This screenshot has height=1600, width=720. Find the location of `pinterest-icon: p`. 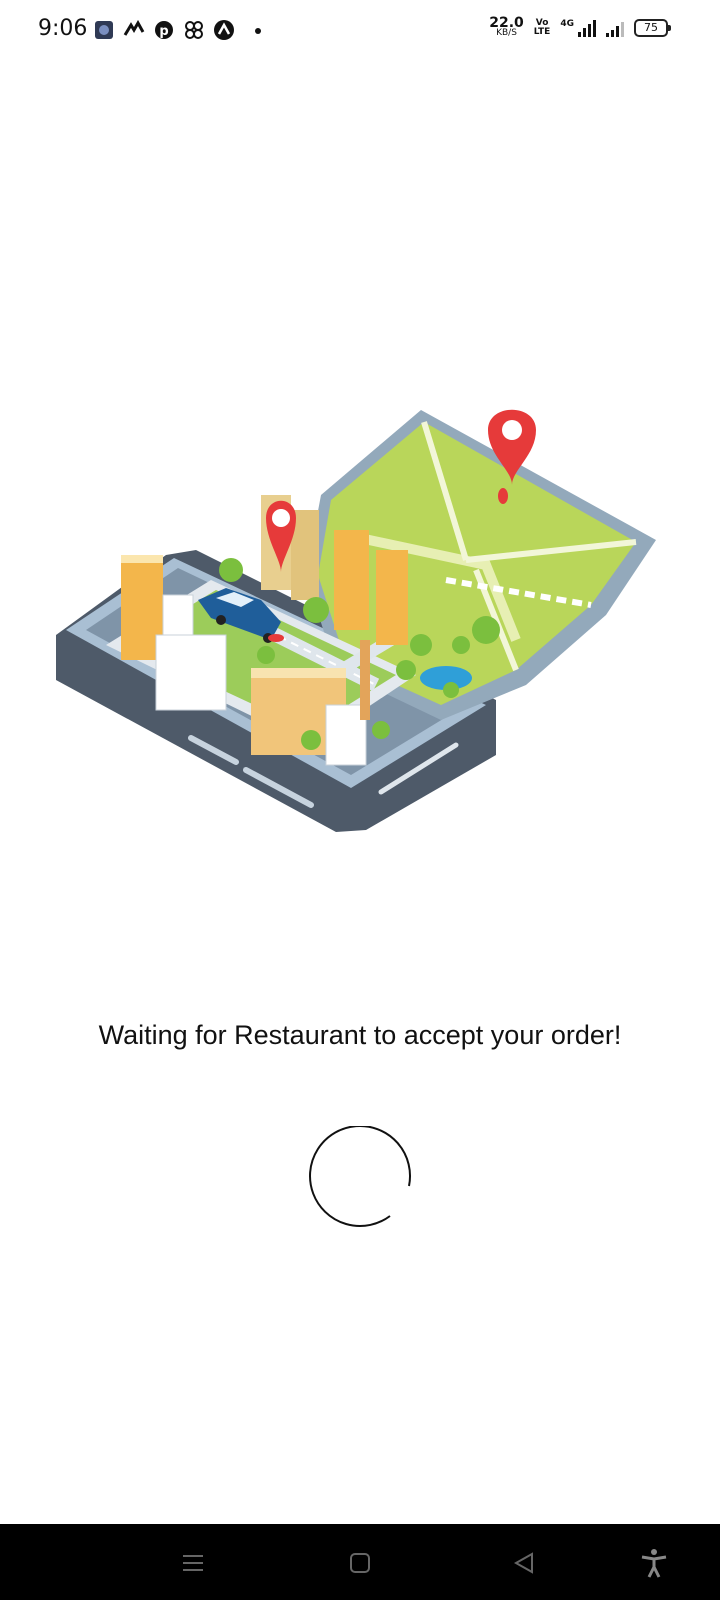

pinterest-icon: p is located at coordinates (164, 30).